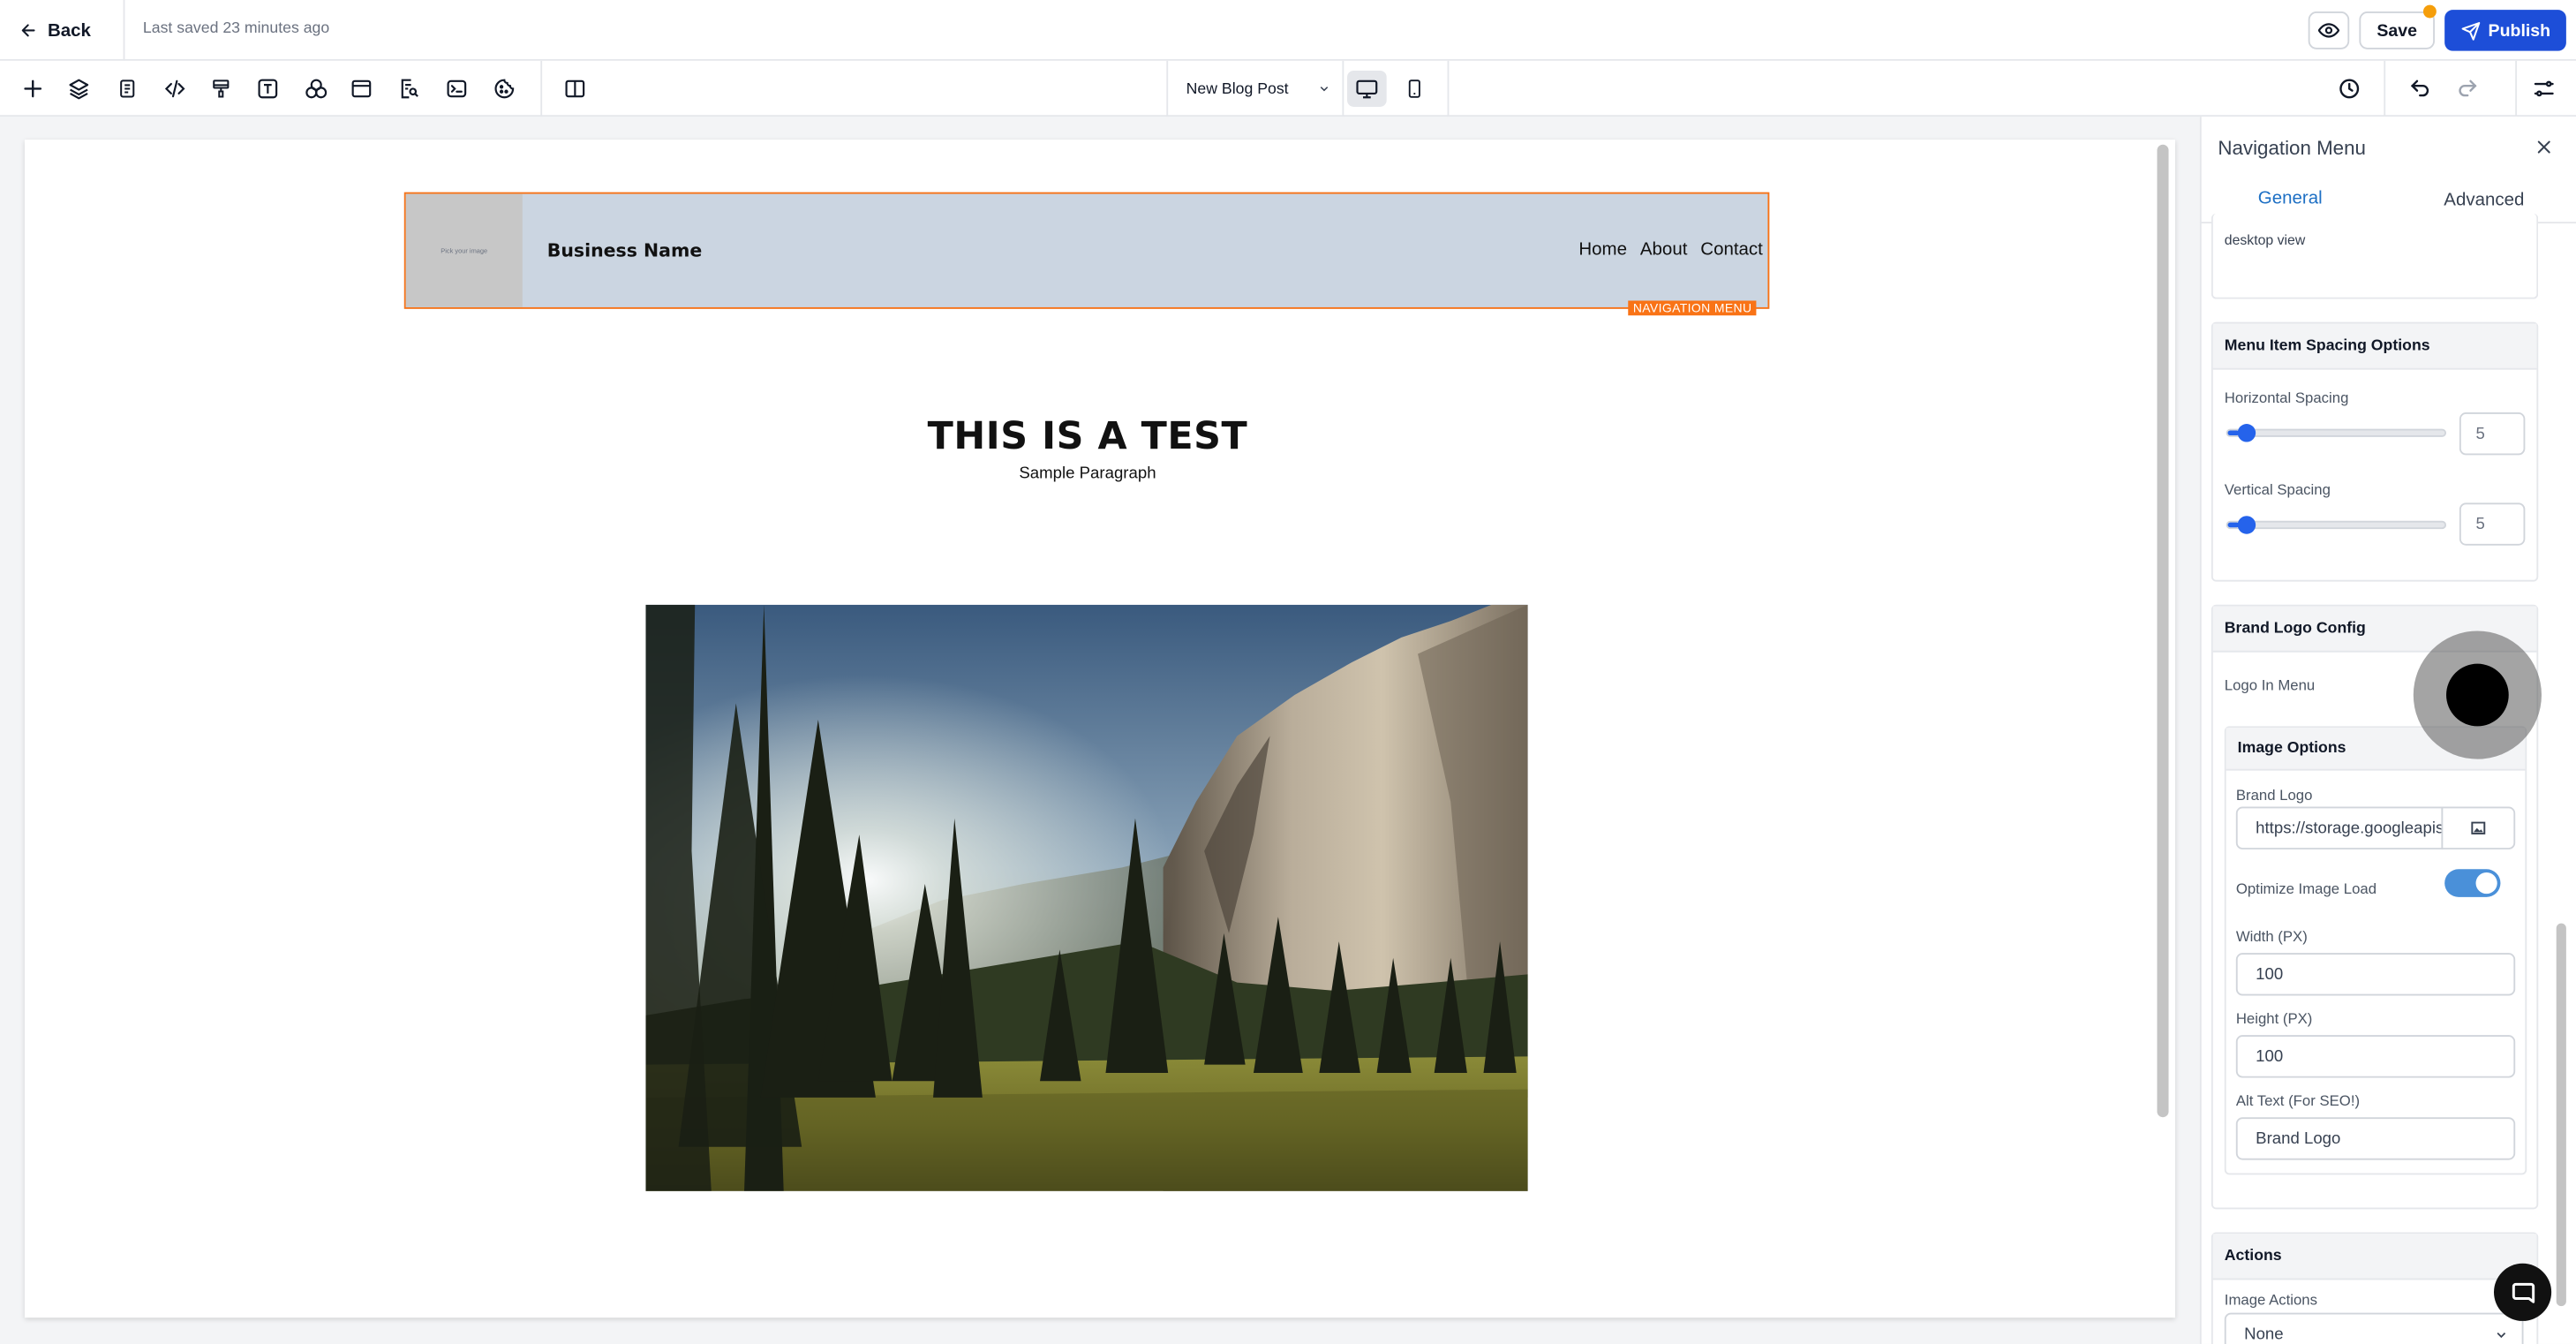 Image resolution: width=2576 pixels, height=1344 pixels. I want to click on optimize-image-label: Optimize Image Load, so click(2306, 889).